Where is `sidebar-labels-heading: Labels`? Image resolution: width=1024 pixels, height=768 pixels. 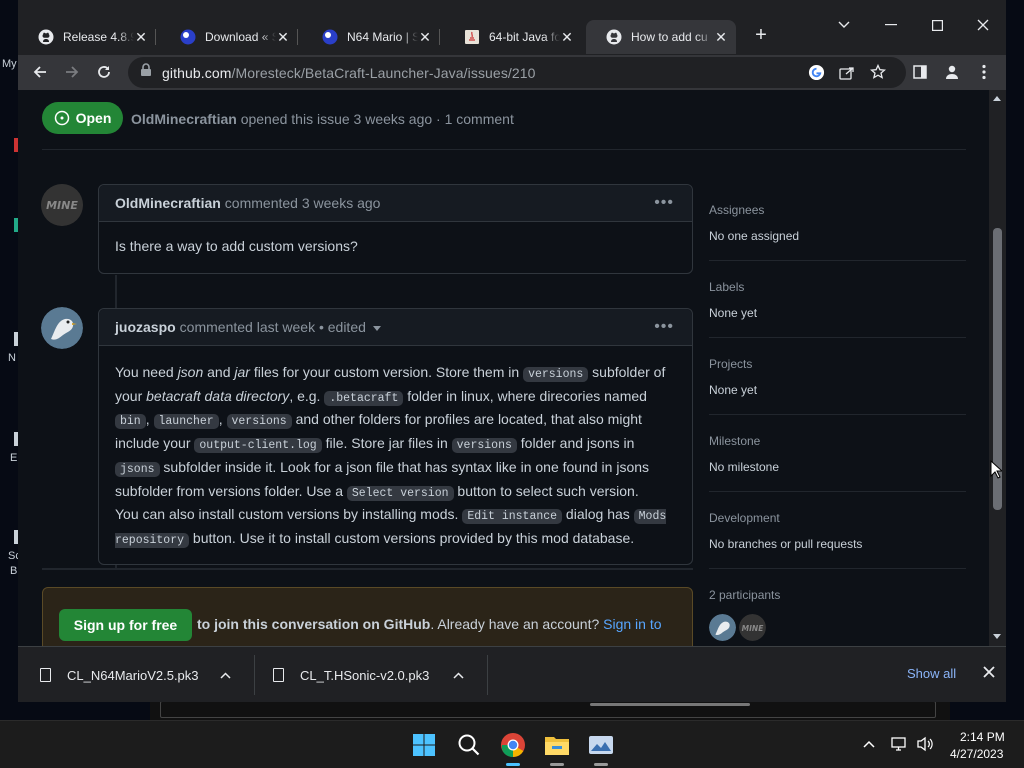
sidebar-labels-heading: Labels is located at coordinates (727, 287).